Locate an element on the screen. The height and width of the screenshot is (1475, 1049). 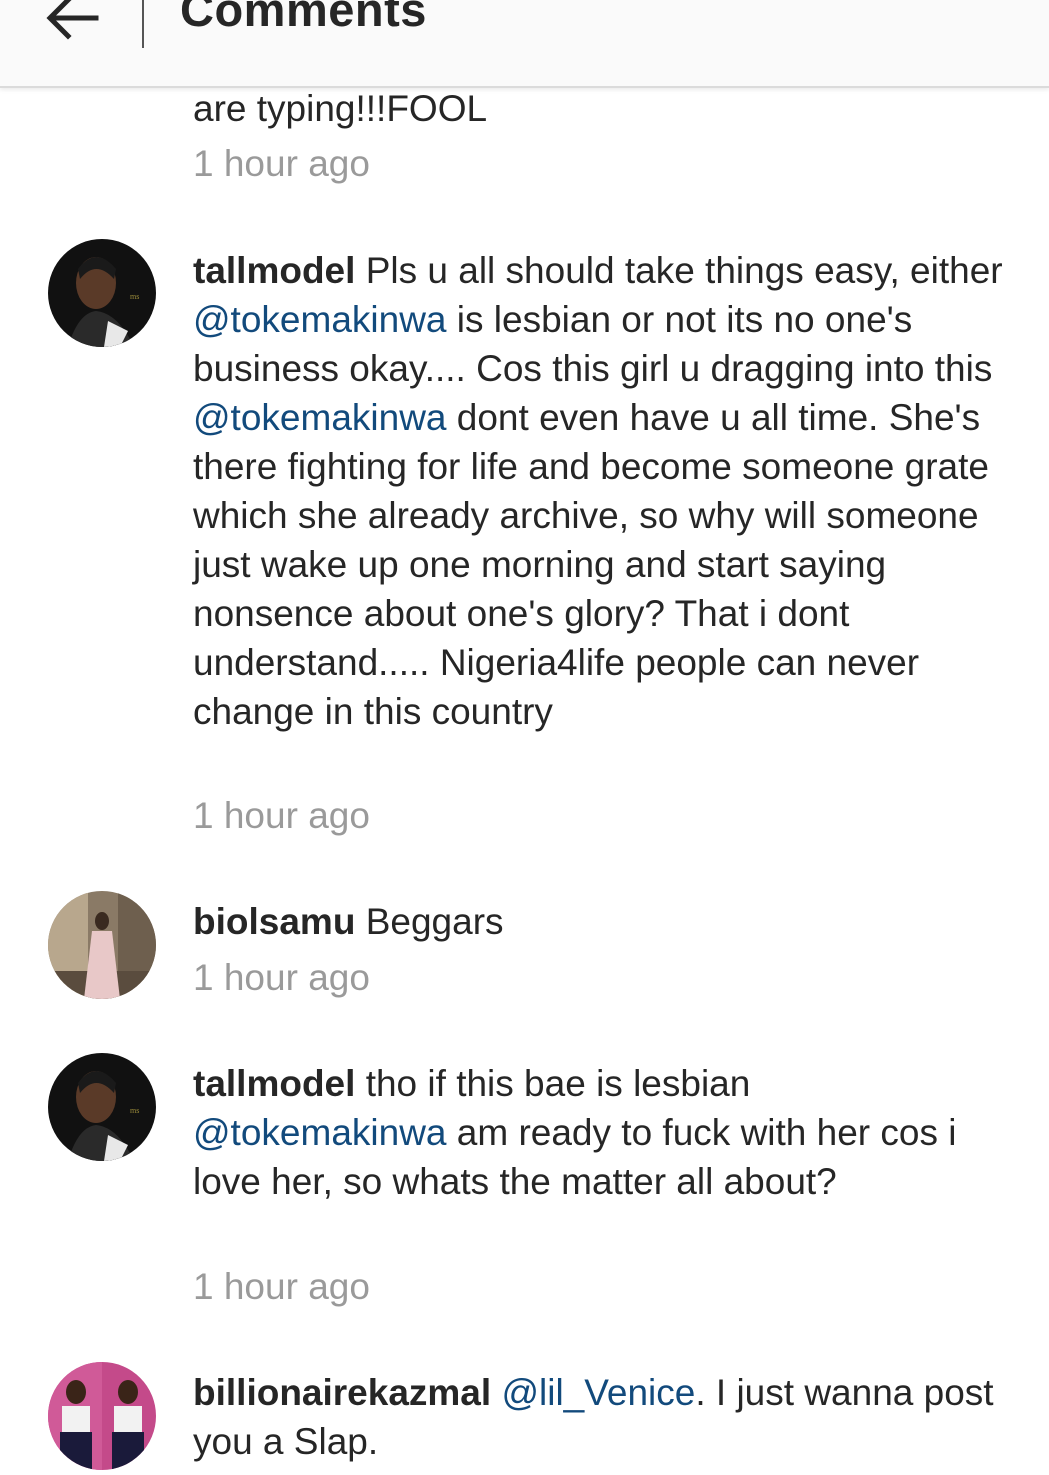
comment-body-part: tho if this bae is lesbian is located at coordinates (553, 1083).